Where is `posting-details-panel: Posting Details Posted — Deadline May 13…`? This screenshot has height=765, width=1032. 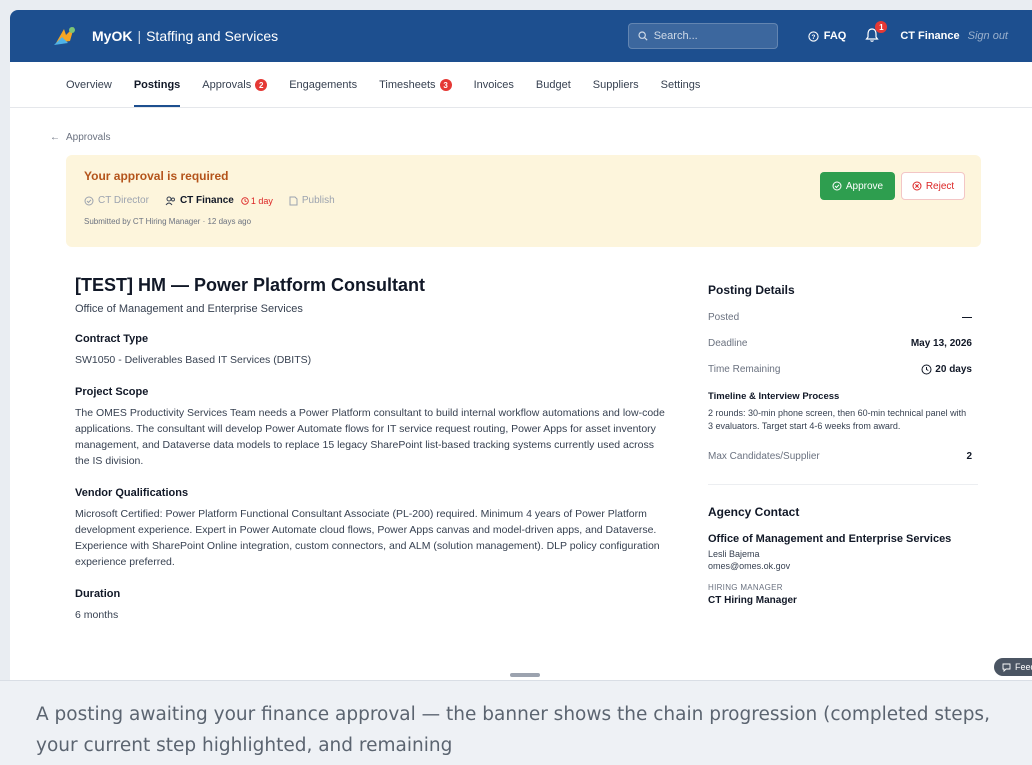
posting-details-panel: Posting Details Posted — Deadline May 13… is located at coordinates (843, 444).